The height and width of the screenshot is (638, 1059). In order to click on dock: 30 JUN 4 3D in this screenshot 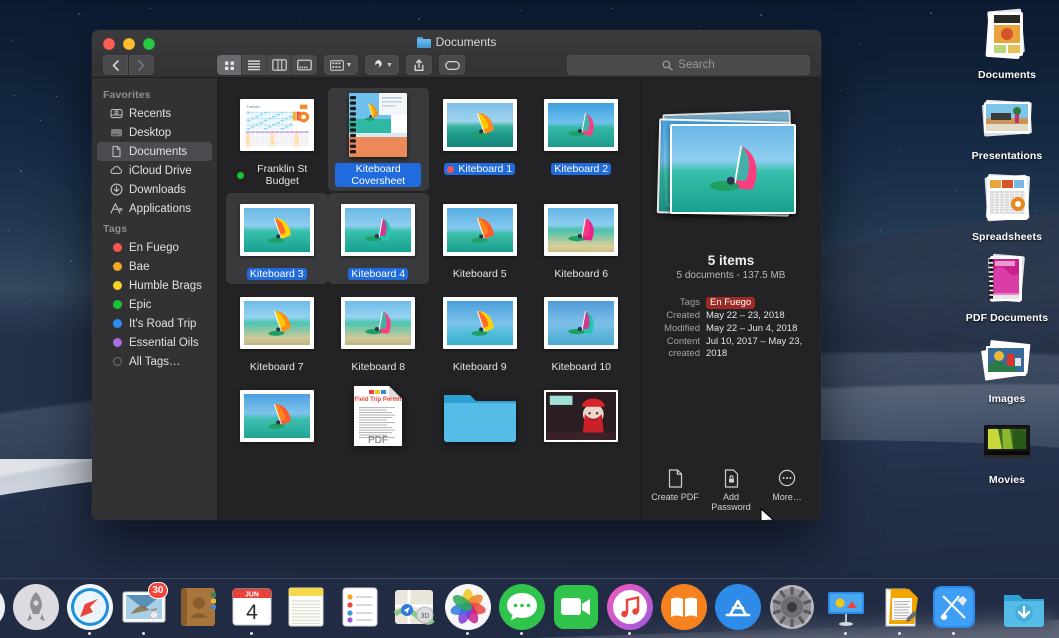, I will do `click(529, 608)`.